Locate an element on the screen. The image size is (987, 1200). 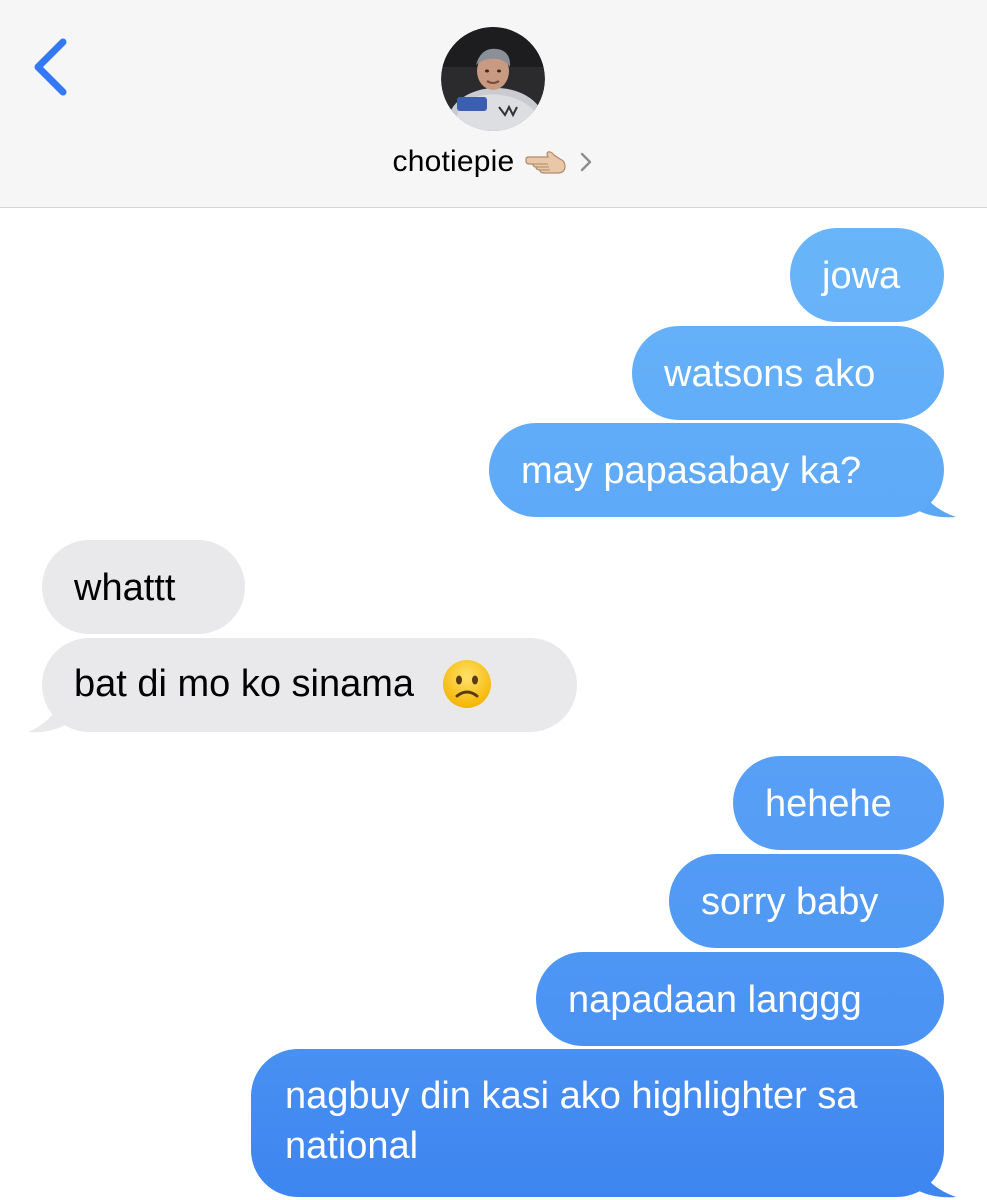
sent-message-bubble: jowa is located at coordinates (867, 275).